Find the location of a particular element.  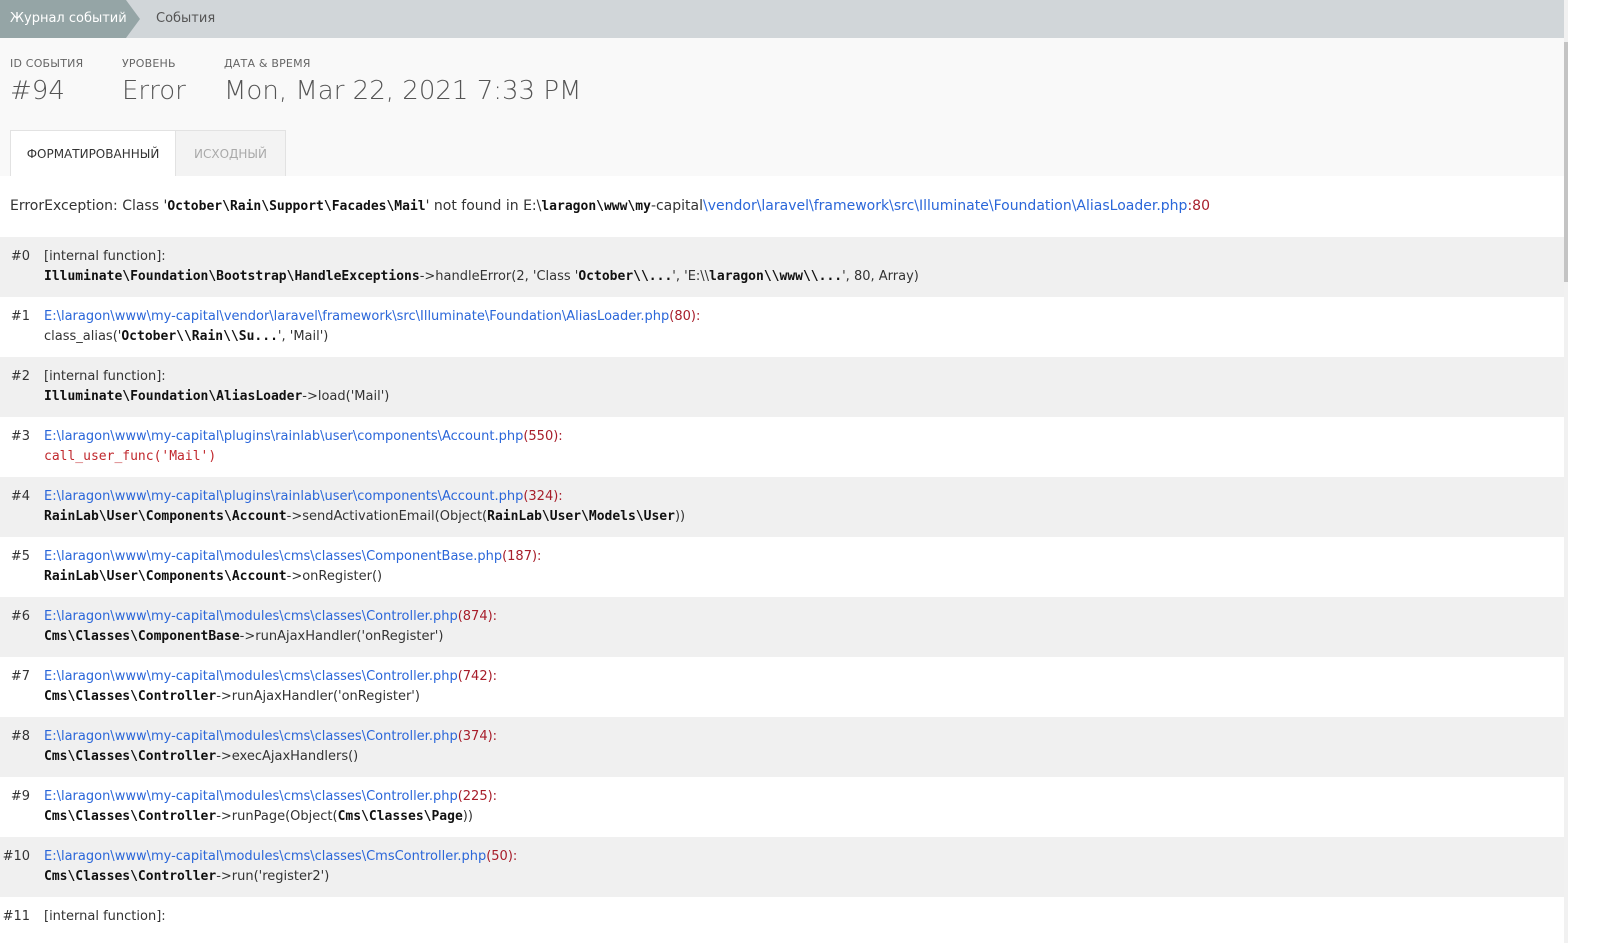

frame-number: #1 is located at coordinates (20, 316).